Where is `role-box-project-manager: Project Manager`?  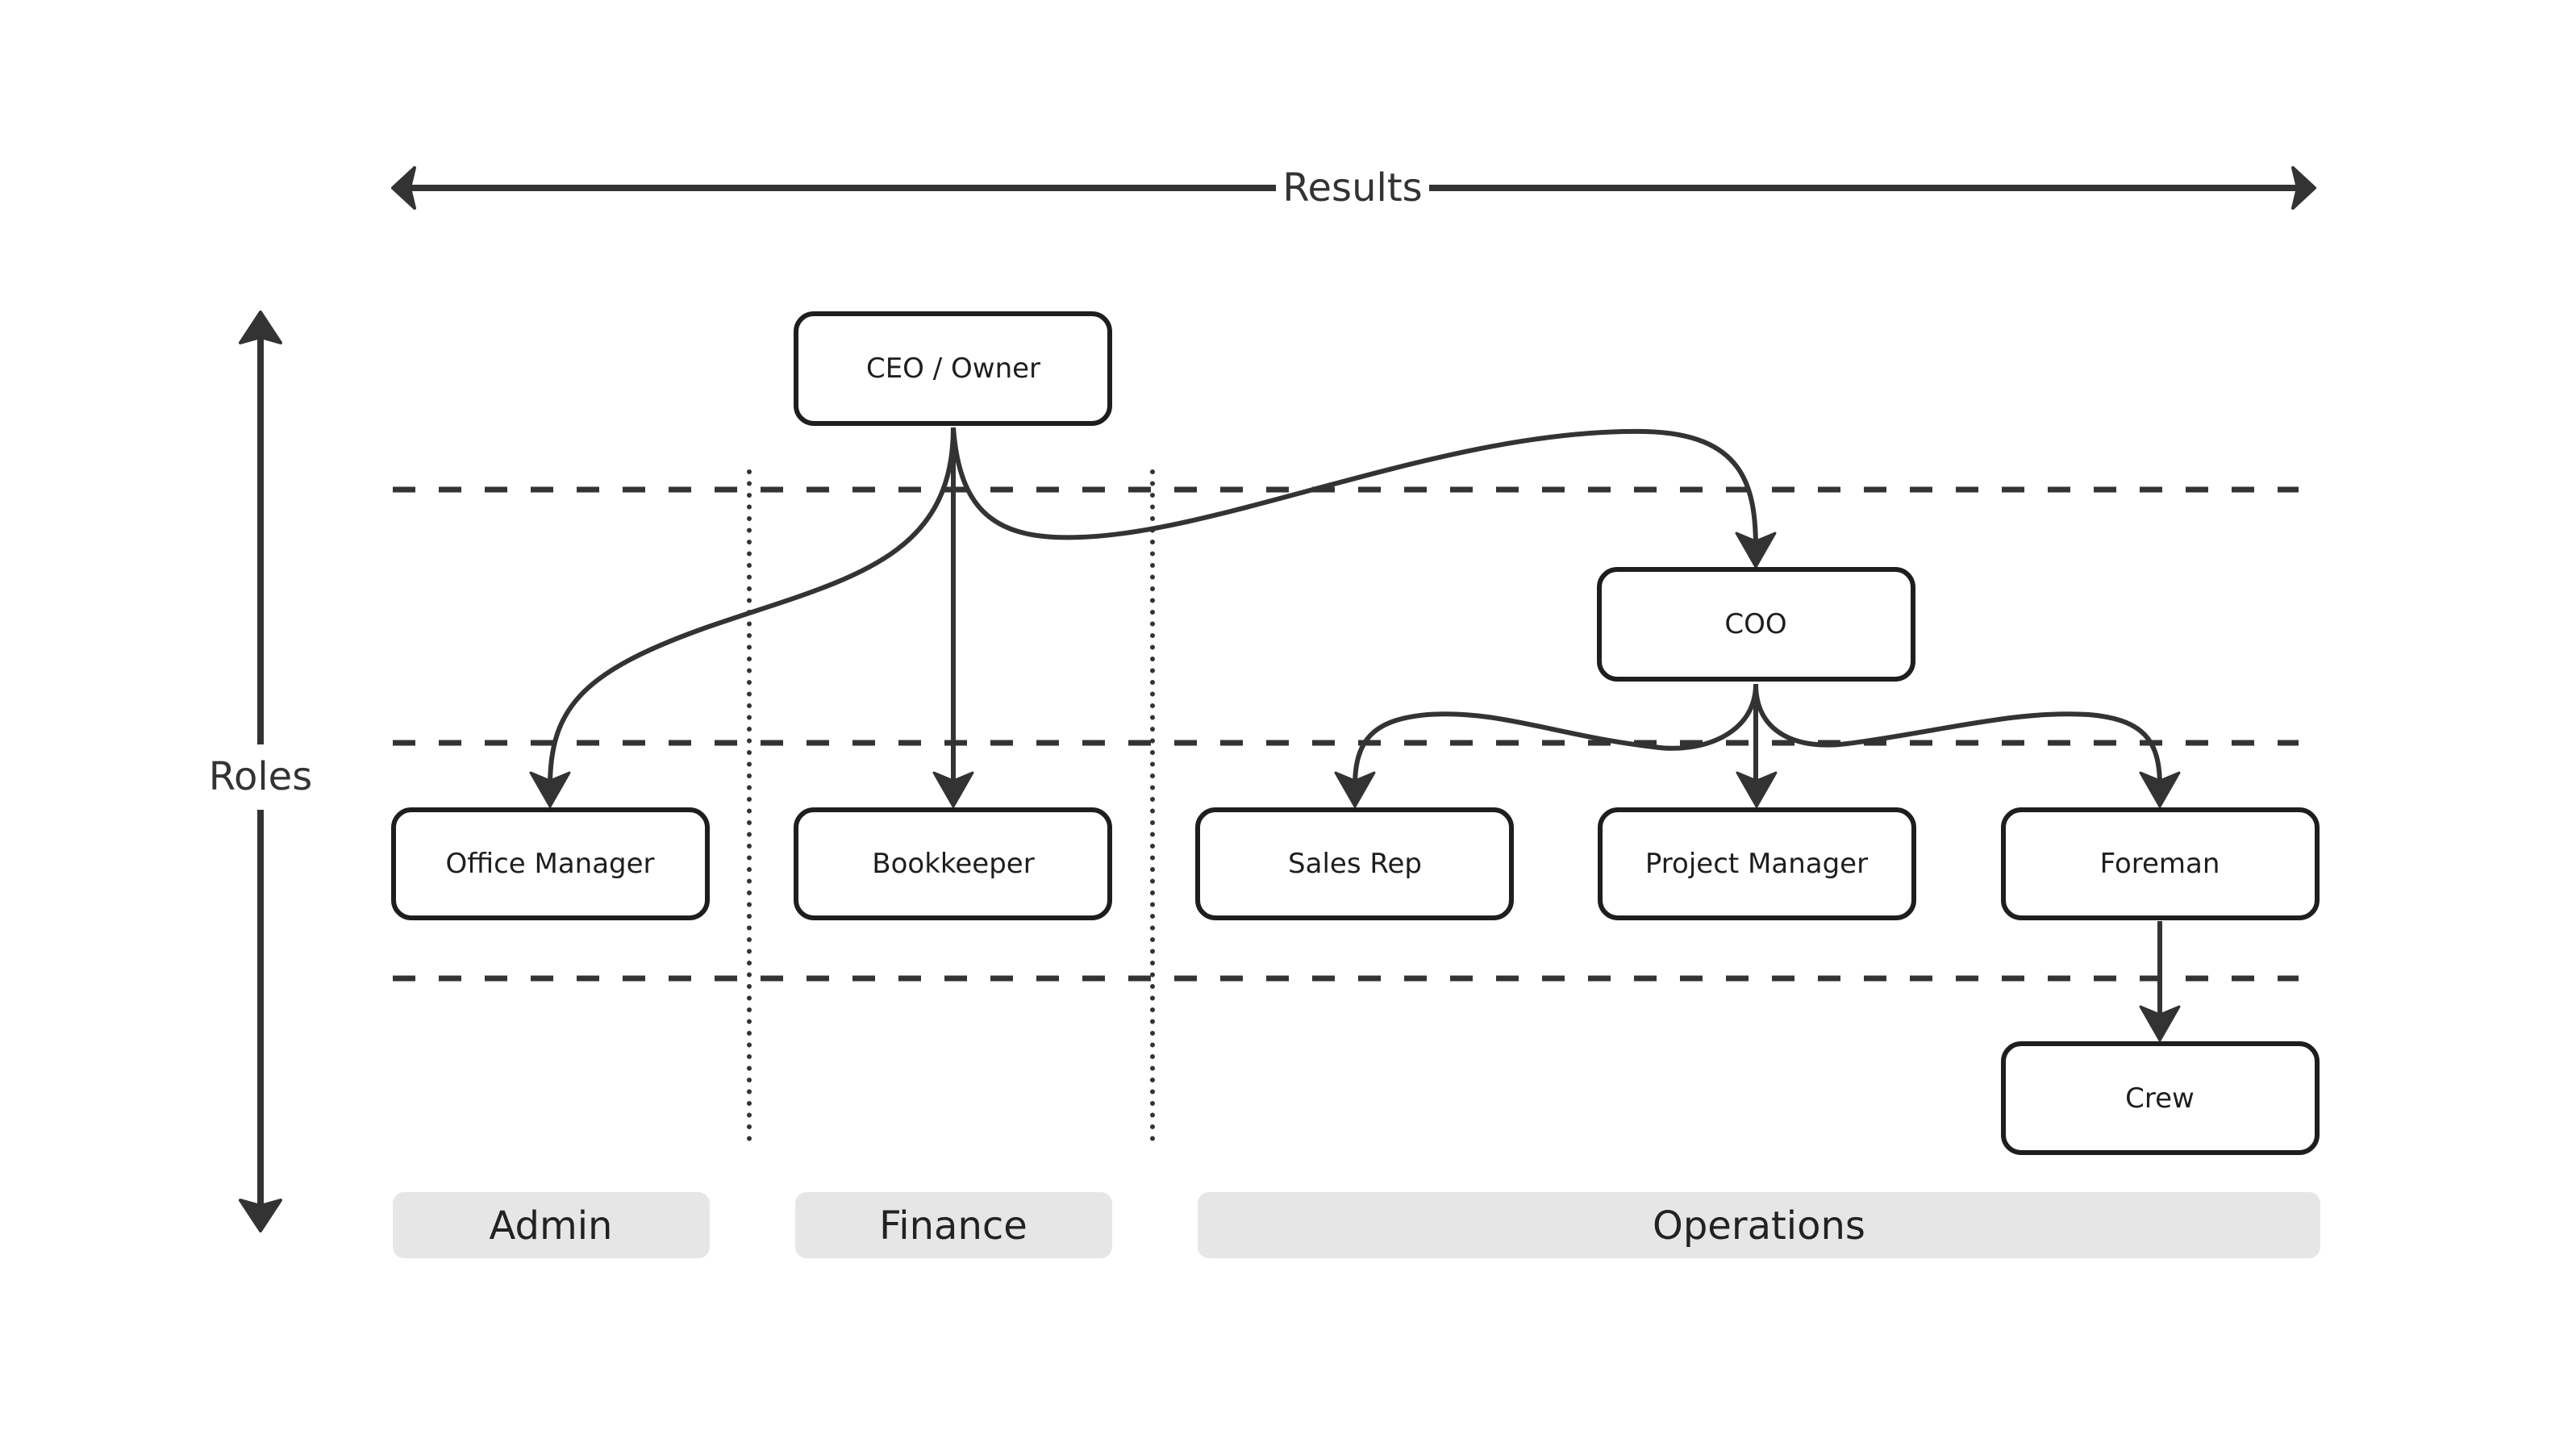 role-box-project-manager: Project Manager is located at coordinates (1757, 863).